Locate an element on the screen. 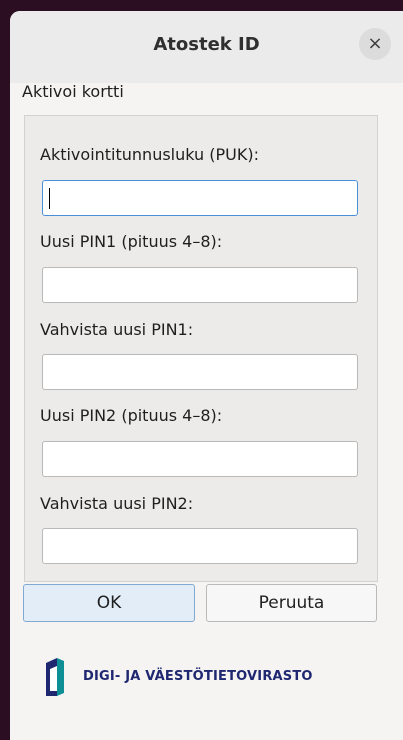 The width and height of the screenshot is (403, 740). window-title: Atostek ID is located at coordinates (206, 44).